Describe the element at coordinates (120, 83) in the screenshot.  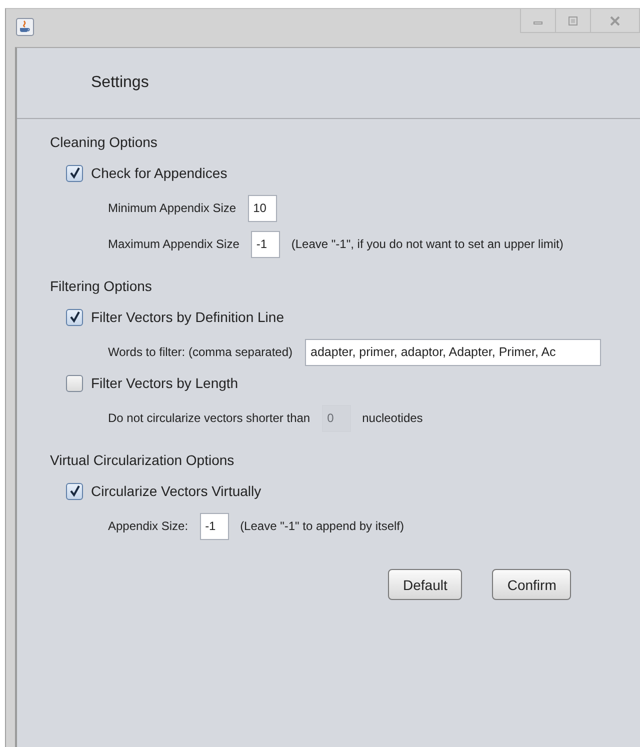
I see `window-title: Settings` at that location.